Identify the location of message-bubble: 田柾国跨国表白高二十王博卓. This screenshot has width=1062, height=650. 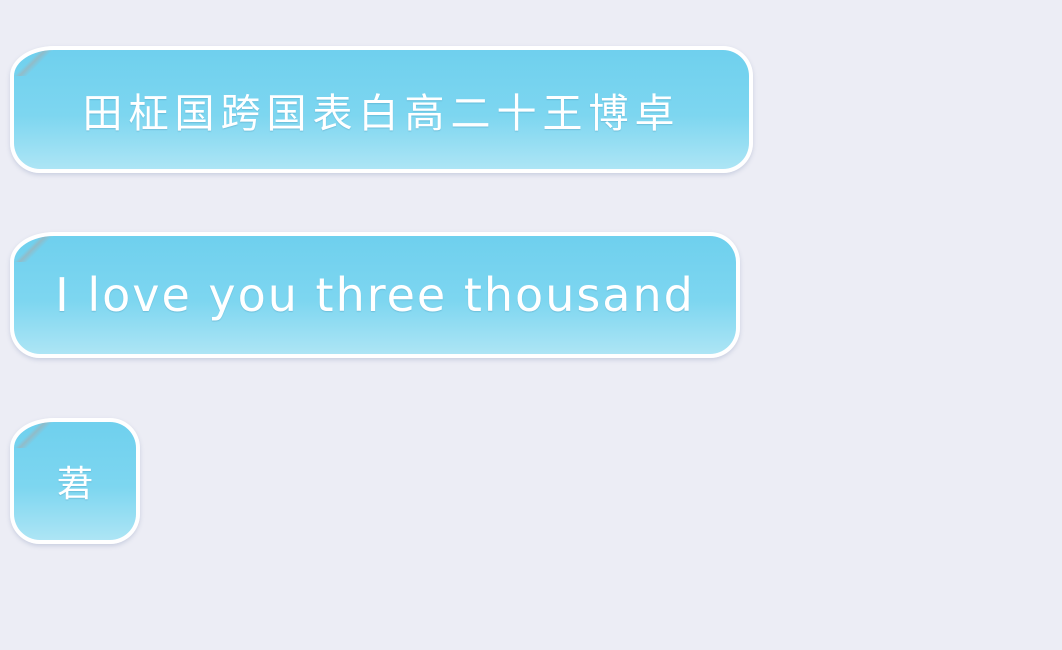
(381, 109).